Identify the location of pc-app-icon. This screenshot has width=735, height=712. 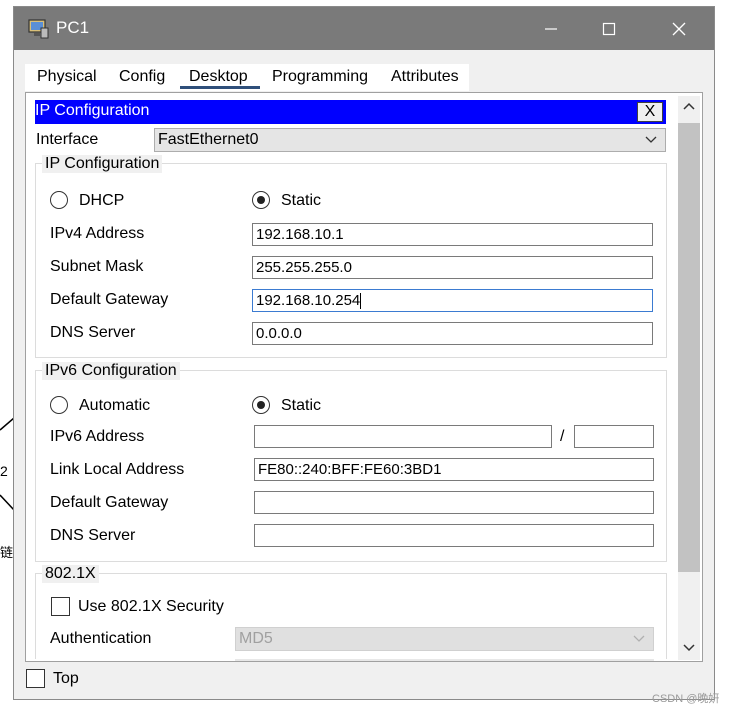
(38, 29).